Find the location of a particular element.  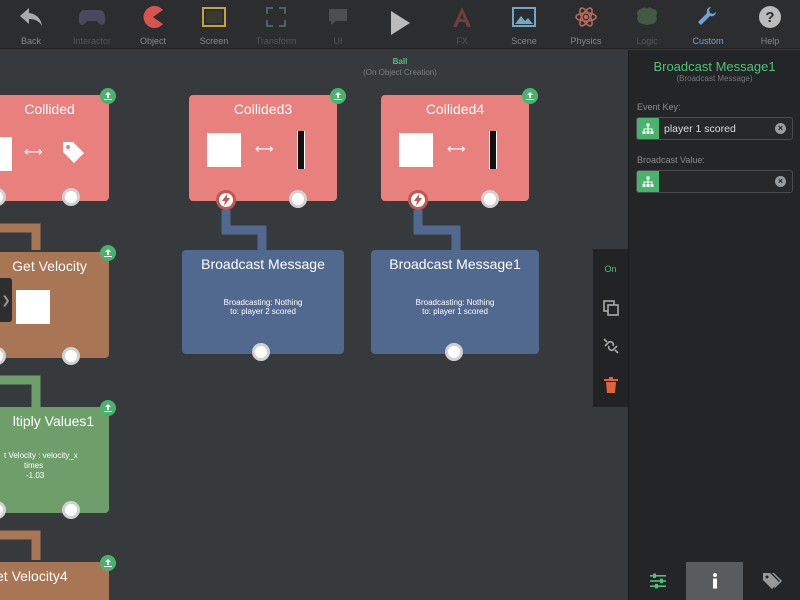

help-button: ? Help is located at coordinates (769, 24).